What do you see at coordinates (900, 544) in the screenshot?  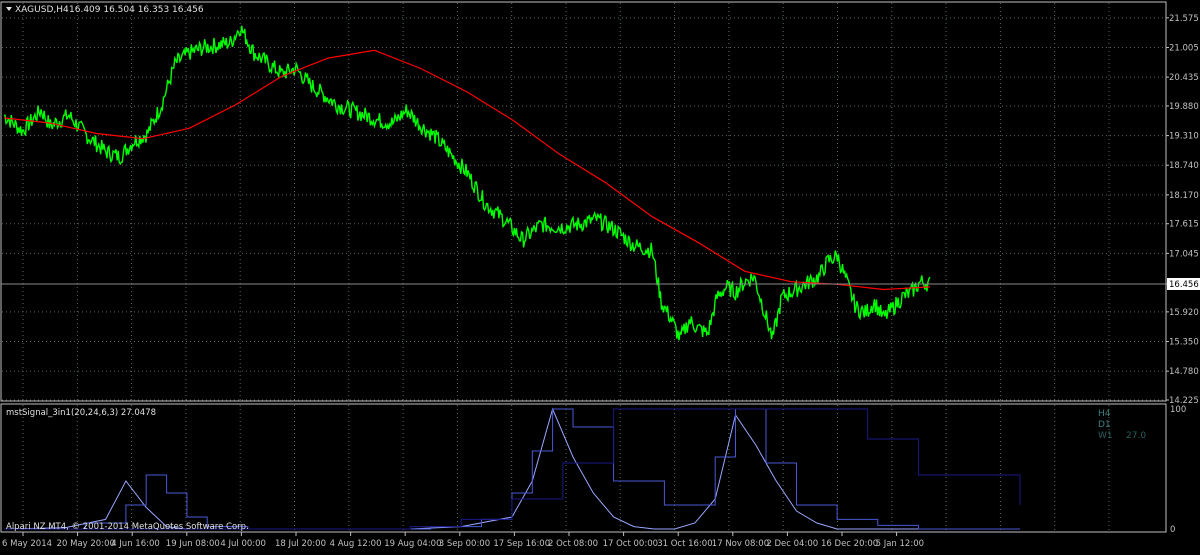 I see `x-tick-label: 5 Jan 12:00` at bounding box center [900, 544].